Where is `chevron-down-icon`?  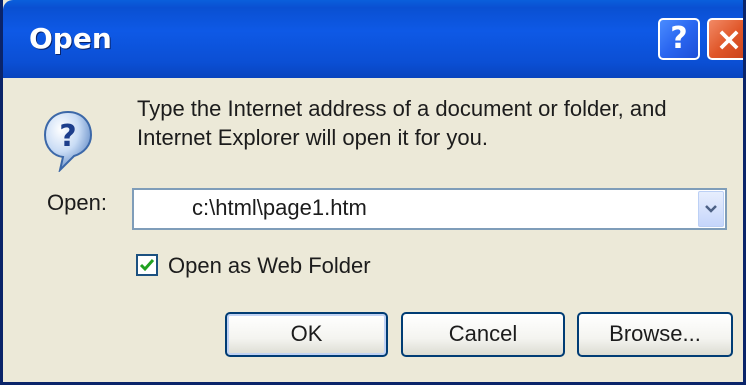 chevron-down-icon is located at coordinates (711, 209).